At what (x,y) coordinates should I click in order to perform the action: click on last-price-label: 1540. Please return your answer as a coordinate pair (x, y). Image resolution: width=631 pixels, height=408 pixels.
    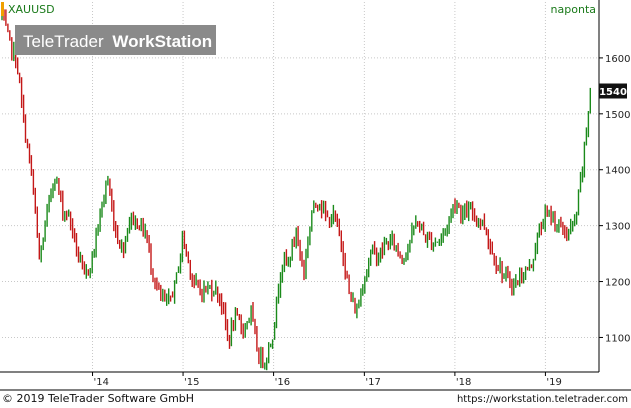
    Looking at the image, I should click on (613, 91).